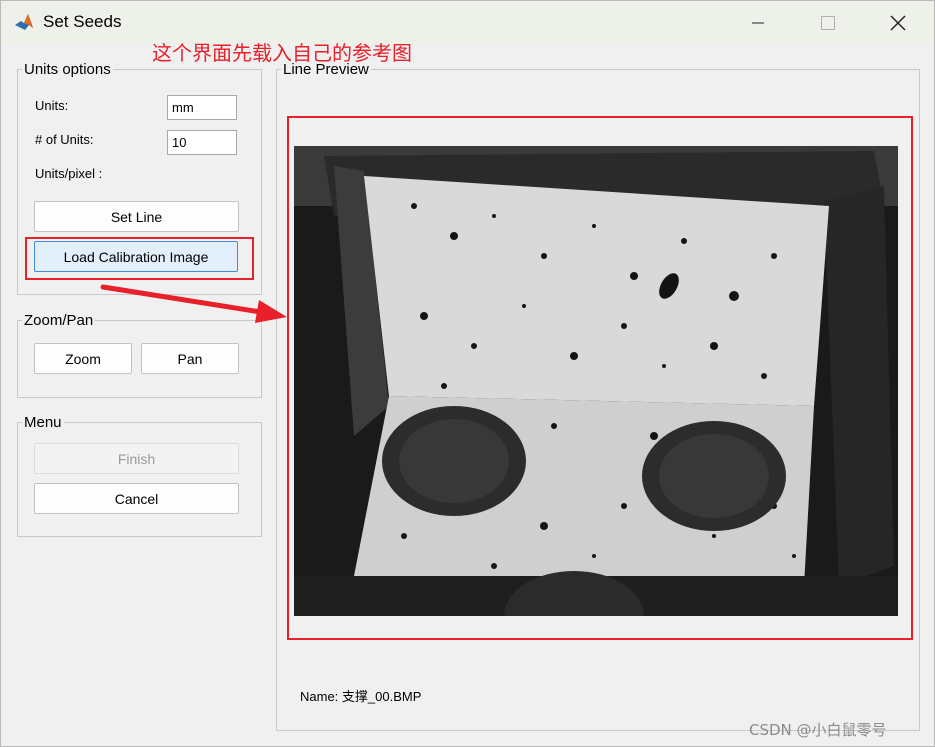  I want to click on minimize-icon, so click(758, 23).